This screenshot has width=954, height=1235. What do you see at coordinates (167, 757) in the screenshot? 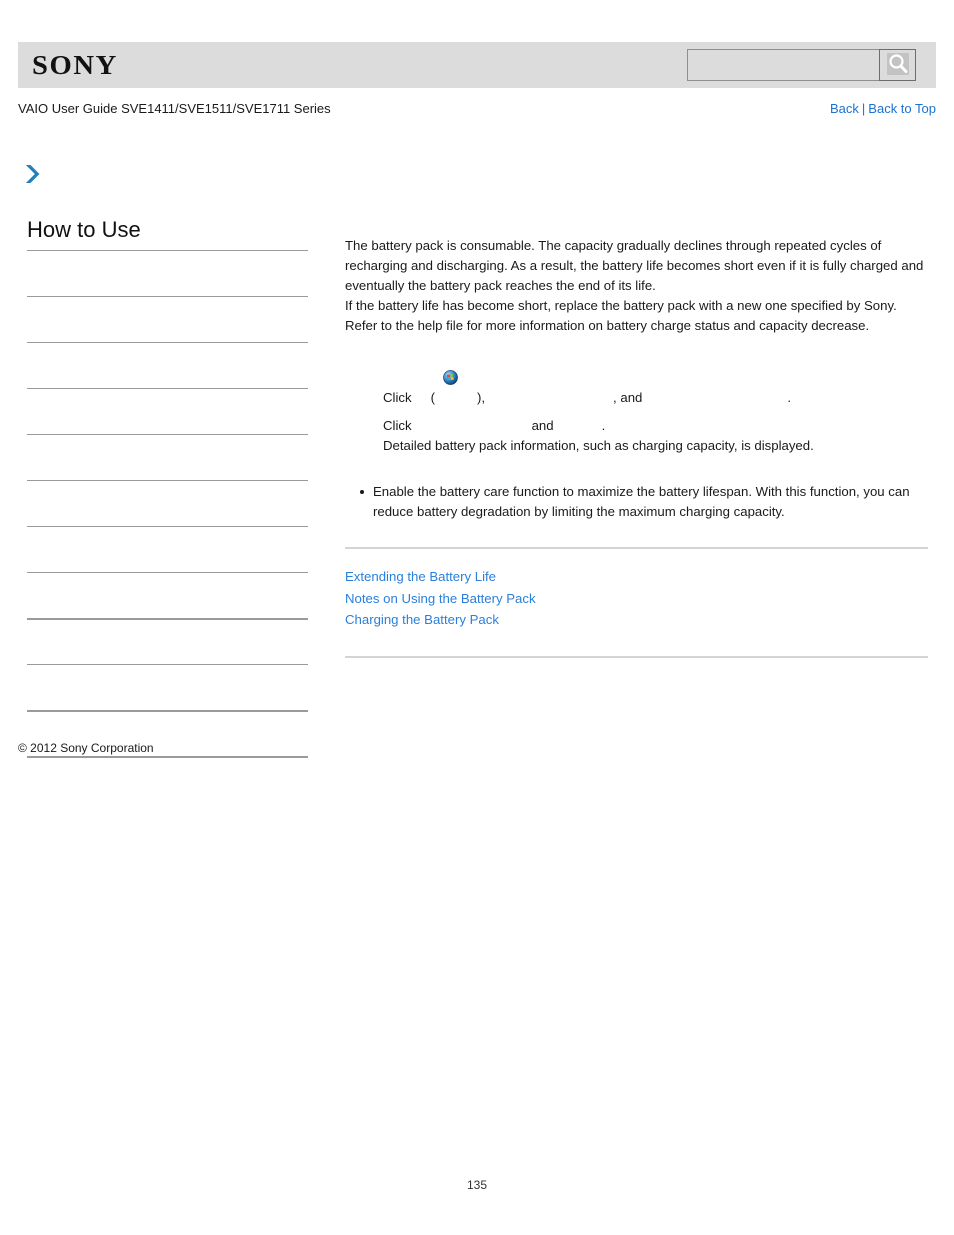
I see `sidebar-bottom-divider` at bounding box center [167, 757].